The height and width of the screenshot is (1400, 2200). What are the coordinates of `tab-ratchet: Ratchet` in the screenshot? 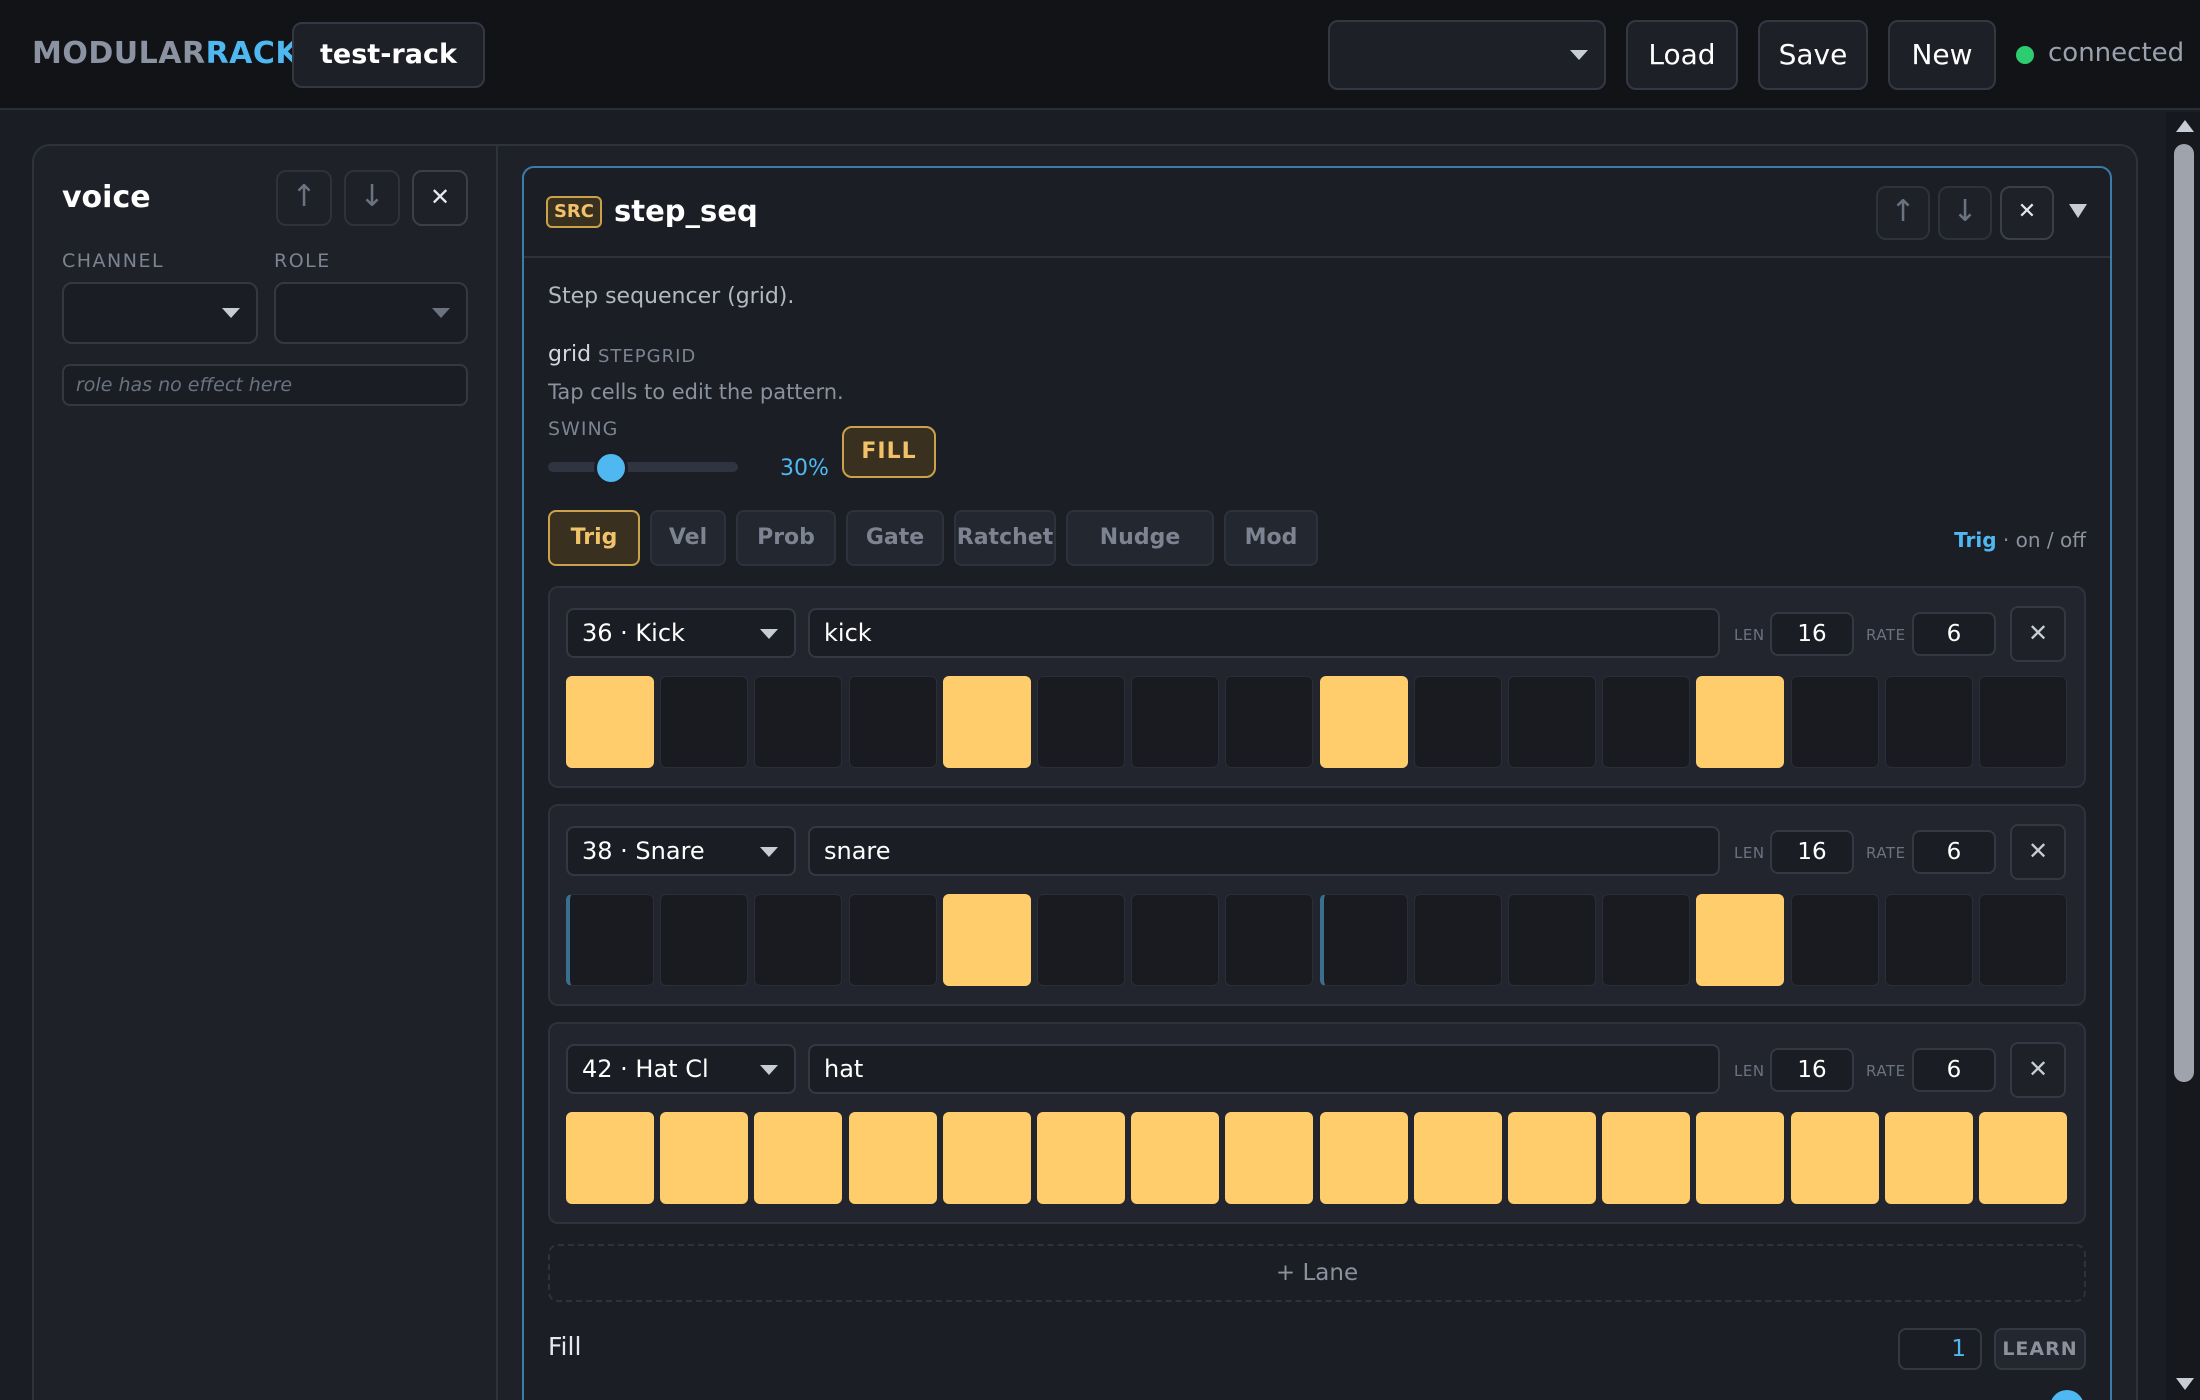 It's located at (1005, 538).